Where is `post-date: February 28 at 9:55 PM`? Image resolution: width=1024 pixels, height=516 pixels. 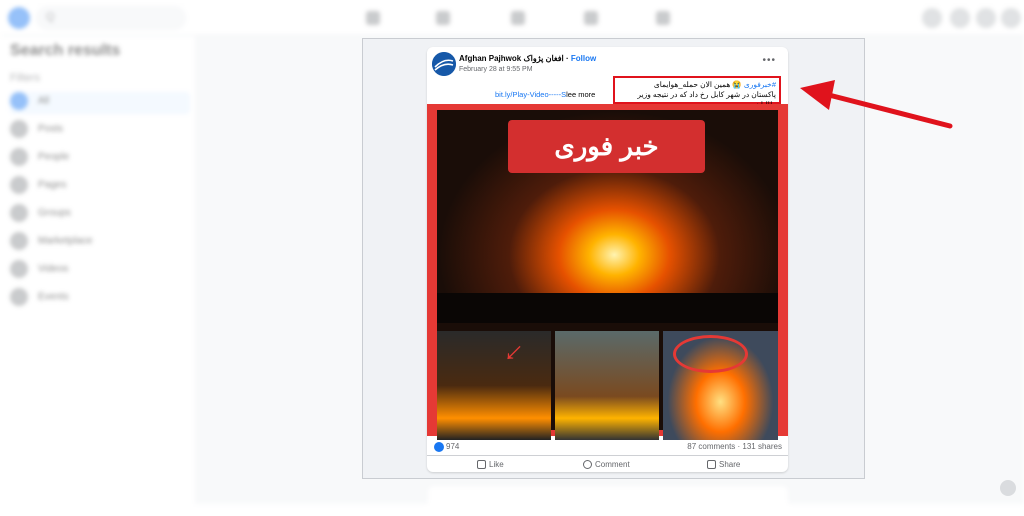 post-date: February 28 at 9:55 PM is located at coordinates (496, 69).